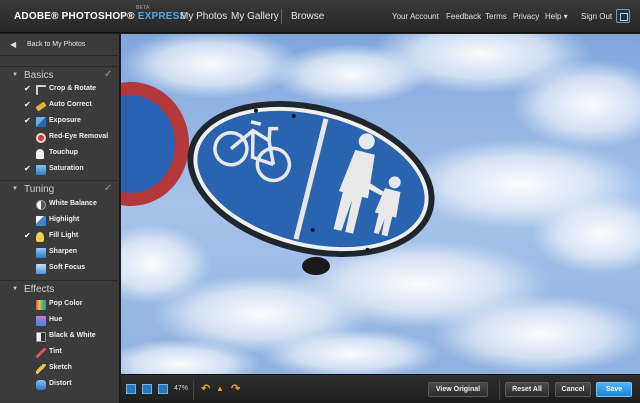  Describe the element at coordinates (220, 388) in the screenshot. I see `history-up-icon: ▲` at that location.